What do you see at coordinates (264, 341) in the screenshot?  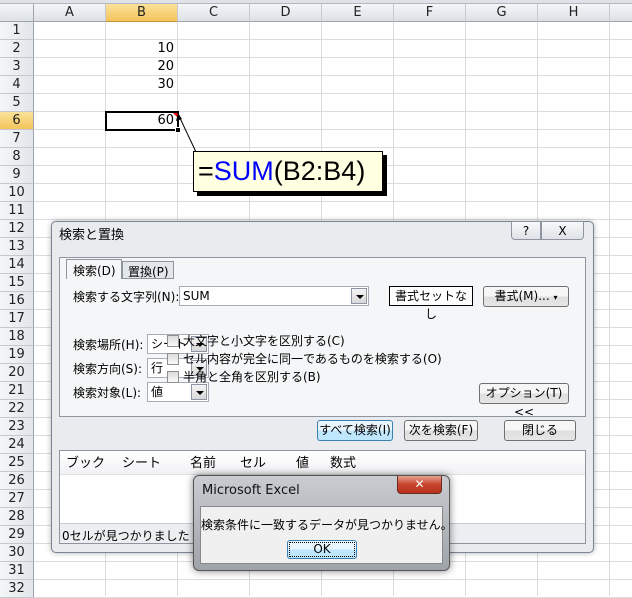 I see `match-case-label: 大文字と小文字を区別する(C)` at bounding box center [264, 341].